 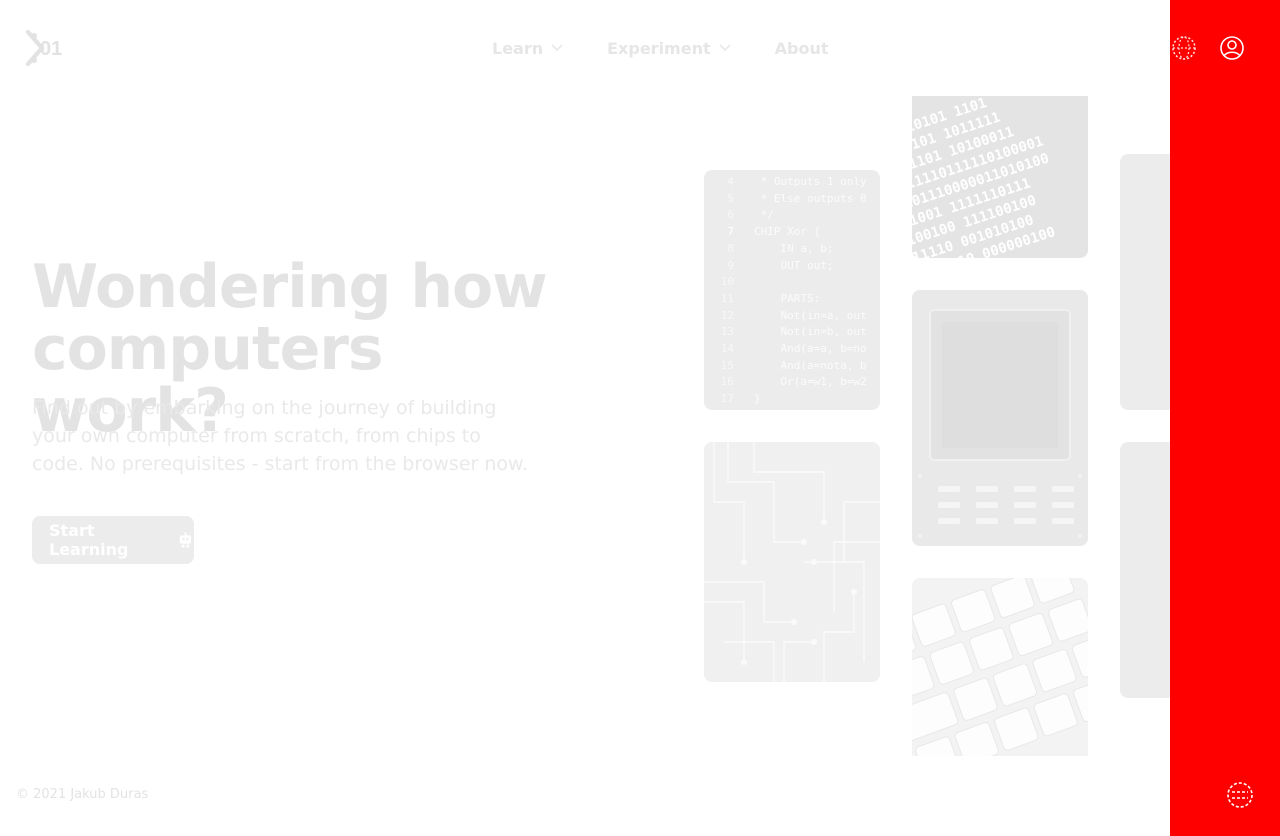 I want to click on line-number: 6, so click(x=730, y=215).